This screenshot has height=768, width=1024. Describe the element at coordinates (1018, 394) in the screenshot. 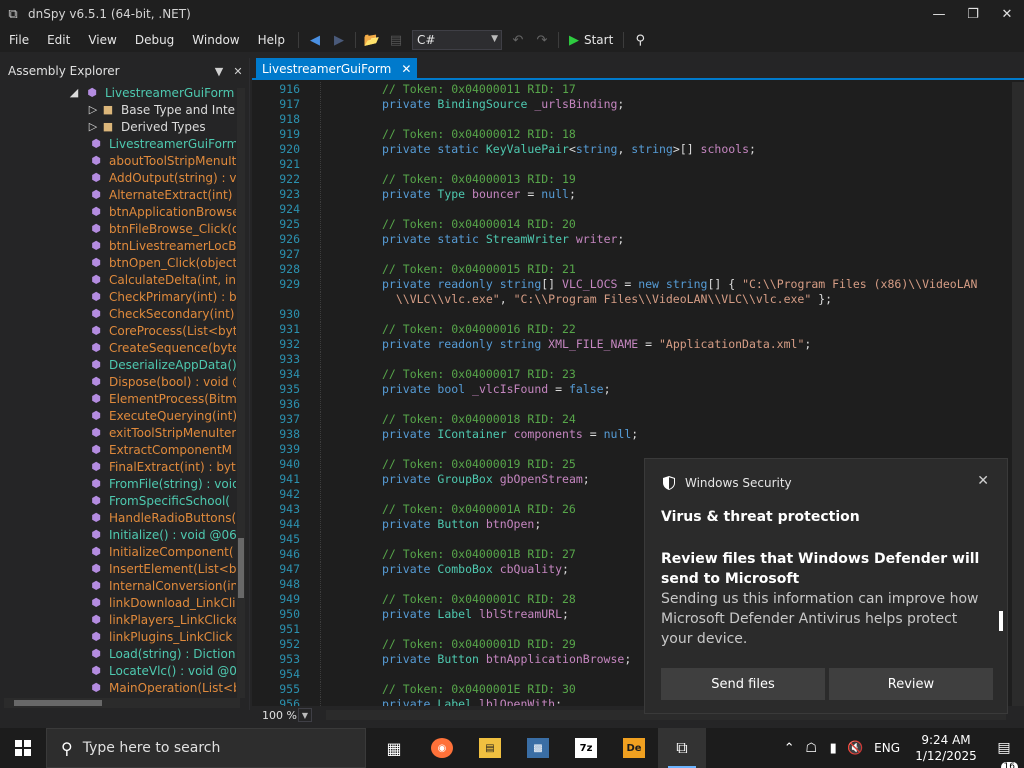

I see `editor-vertical-scrollbar` at that location.